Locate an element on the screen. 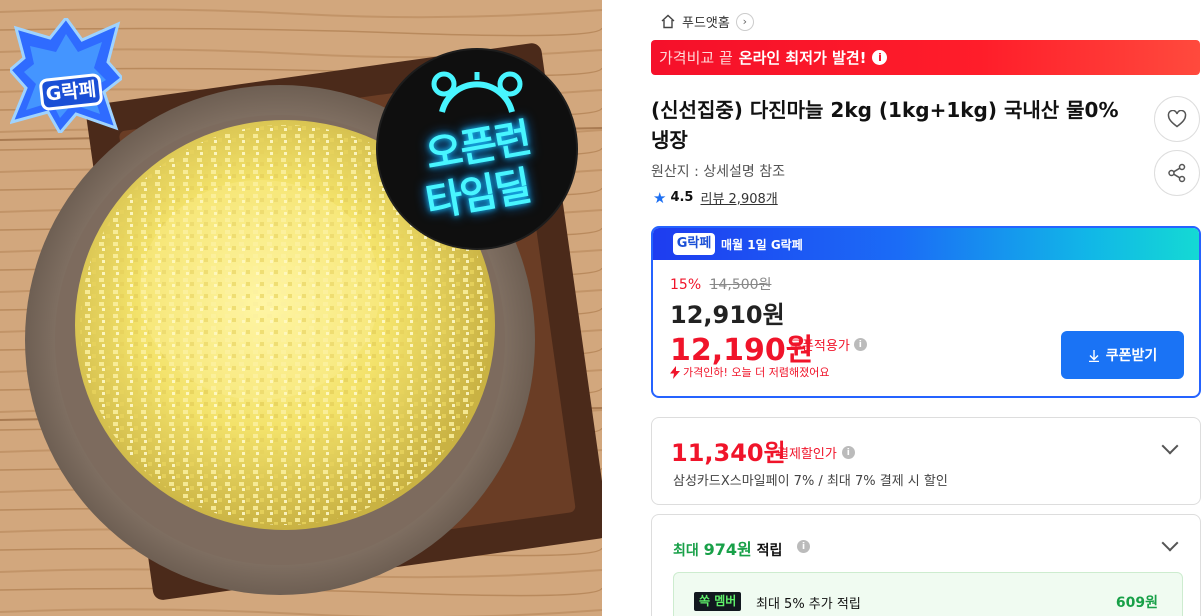  review-count-link: 리뷰 2,908개 is located at coordinates (738, 197).